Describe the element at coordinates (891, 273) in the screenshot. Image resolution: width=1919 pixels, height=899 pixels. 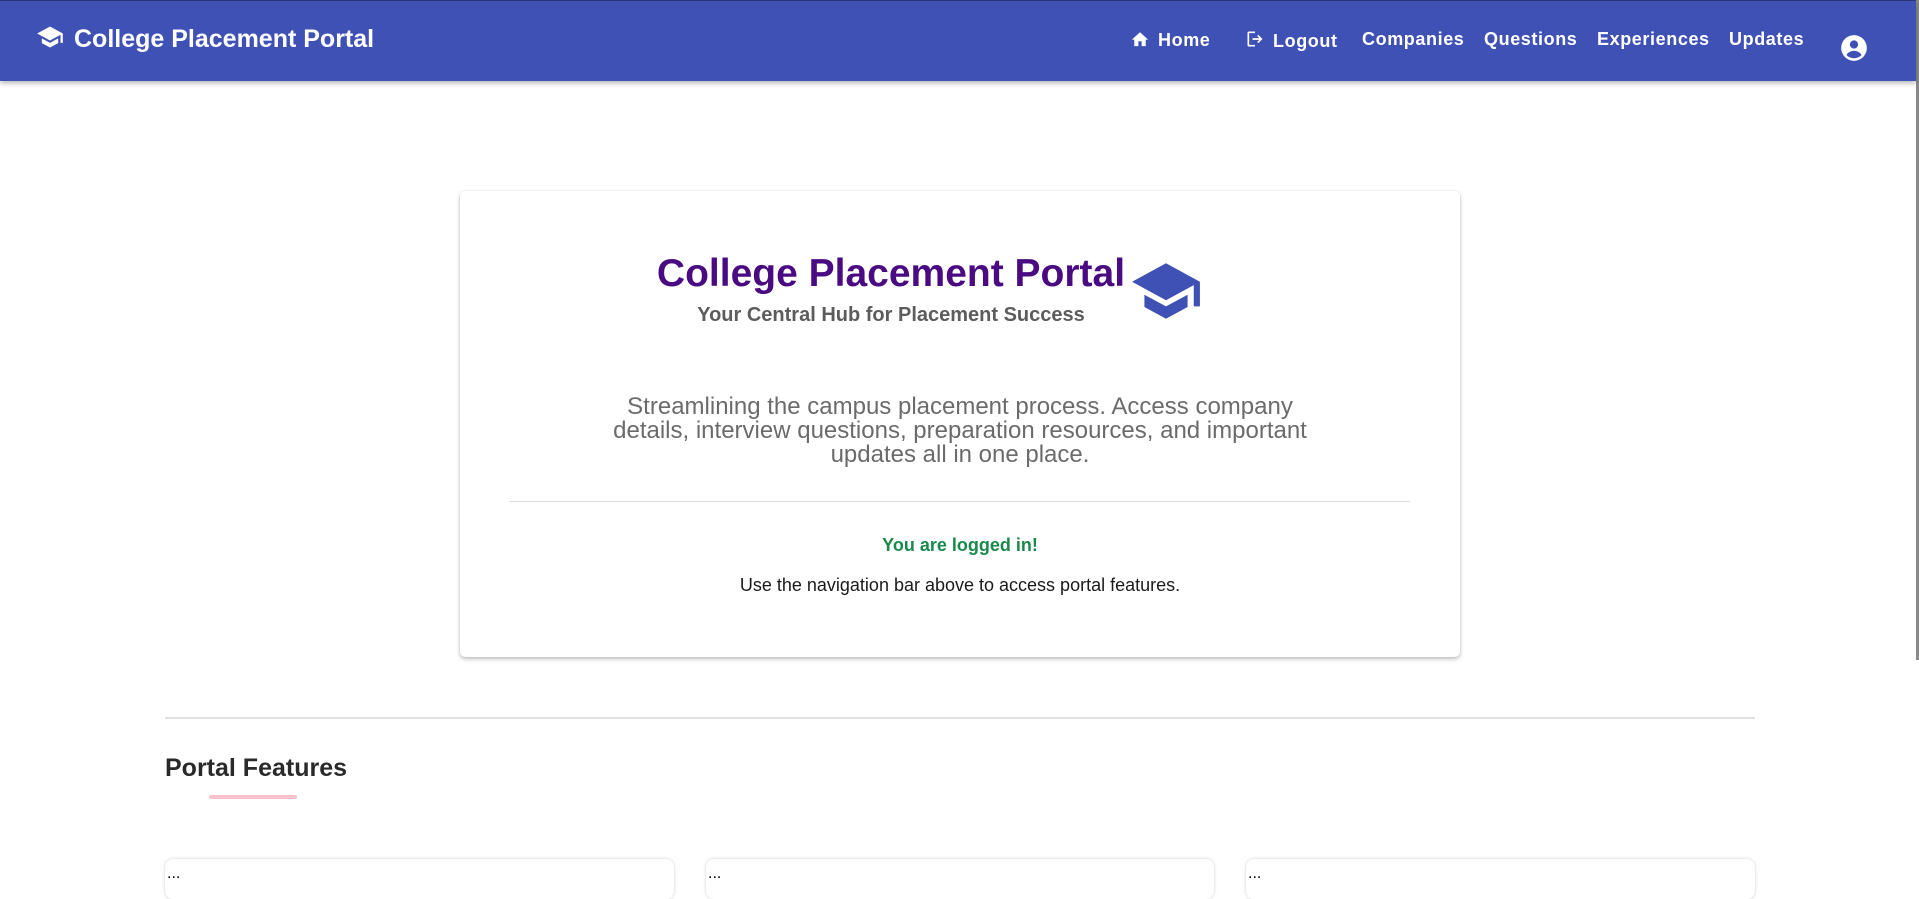
I see `hero-title: College Placement Portal` at that location.